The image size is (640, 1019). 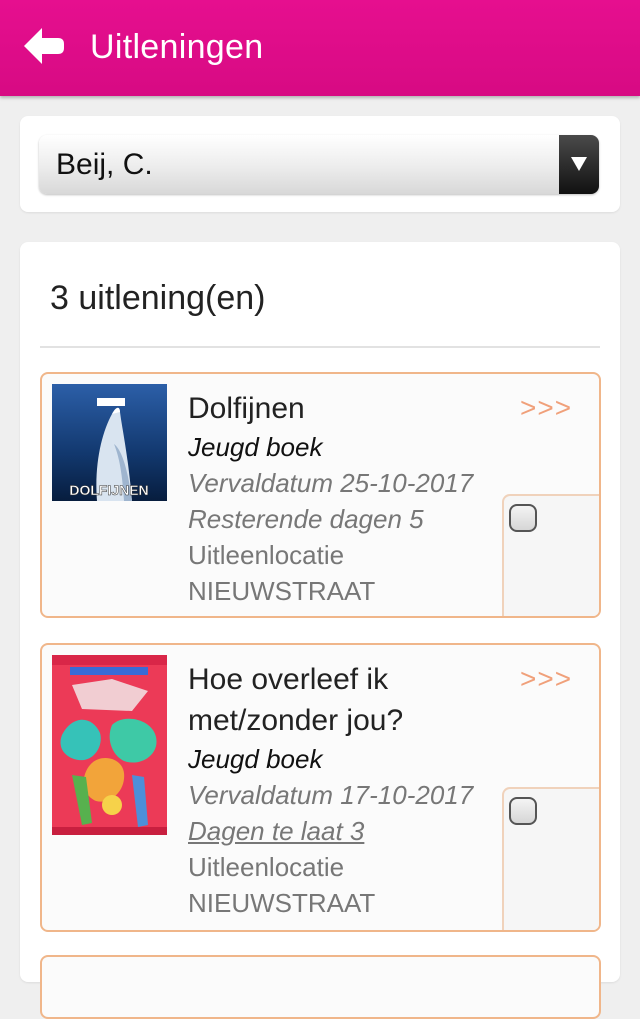 What do you see at coordinates (331, 795) in the screenshot?
I see `due-date: Vervaldatum 17-10-2017` at bounding box center [331, 795].